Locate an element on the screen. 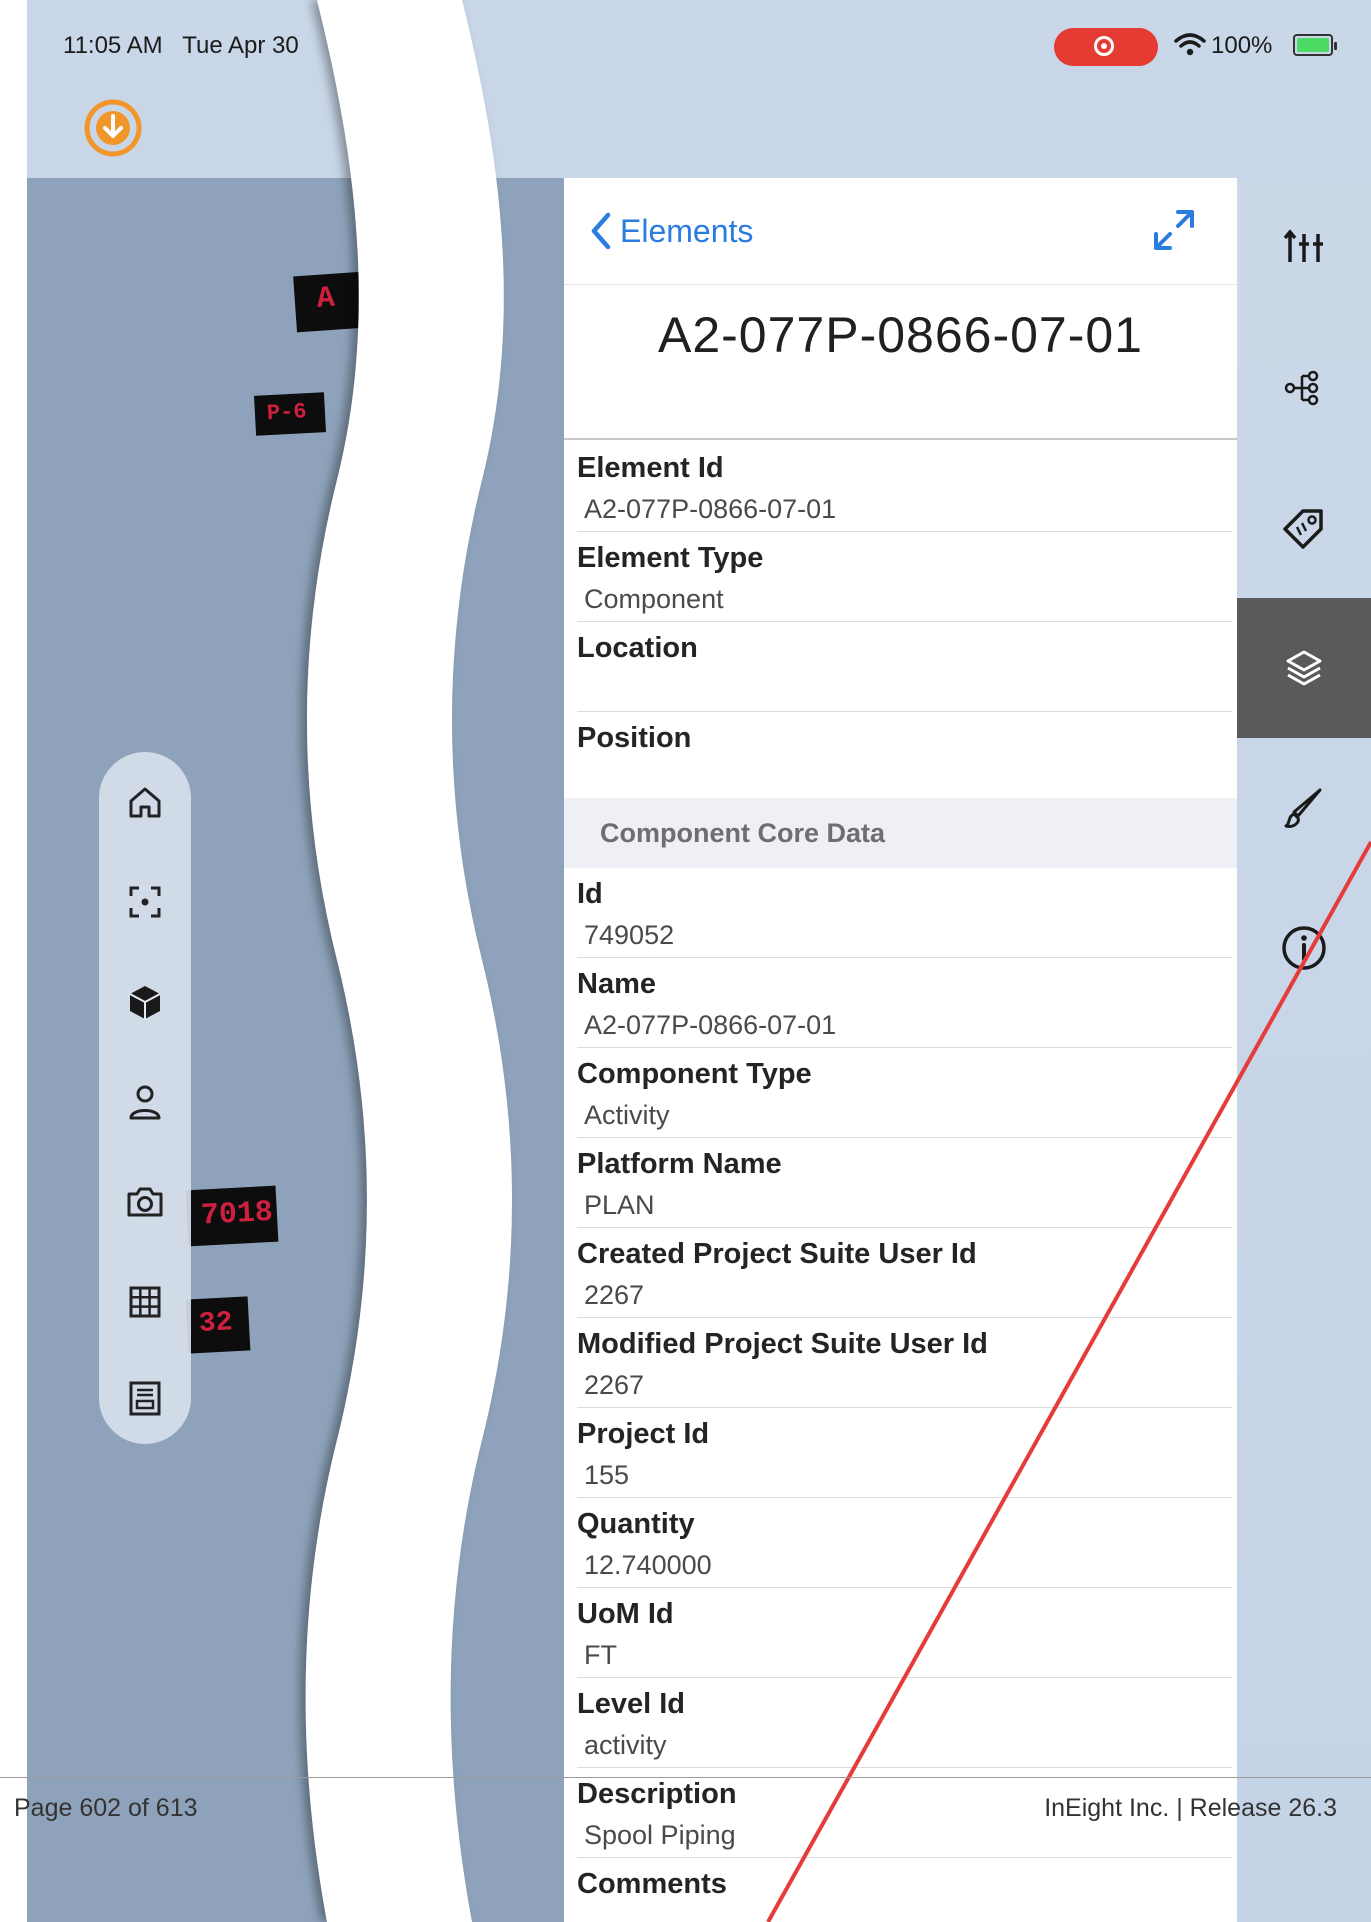 The image size is (1371, 1922). expand-icon is located at coordinates (1174, 230).